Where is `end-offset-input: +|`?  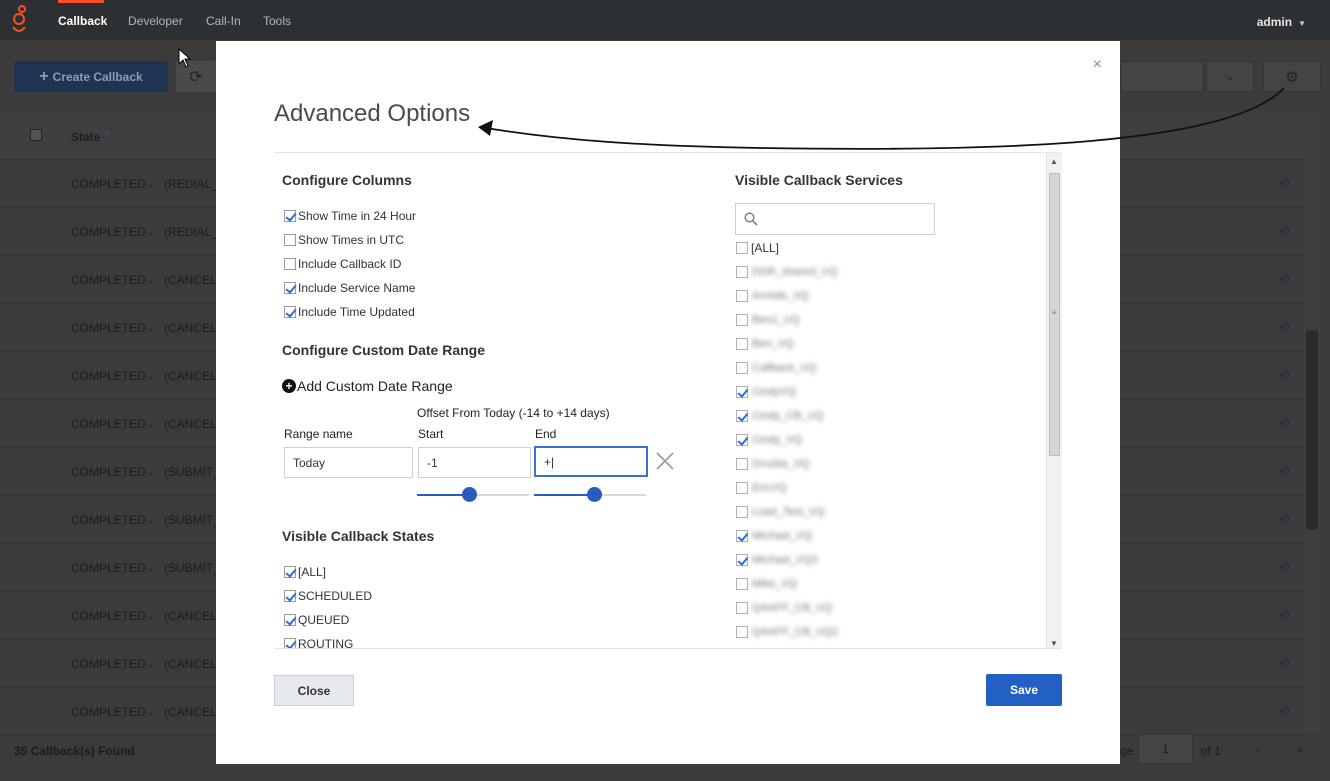 end-offset-input: +| is located at coordinates (591, 461).